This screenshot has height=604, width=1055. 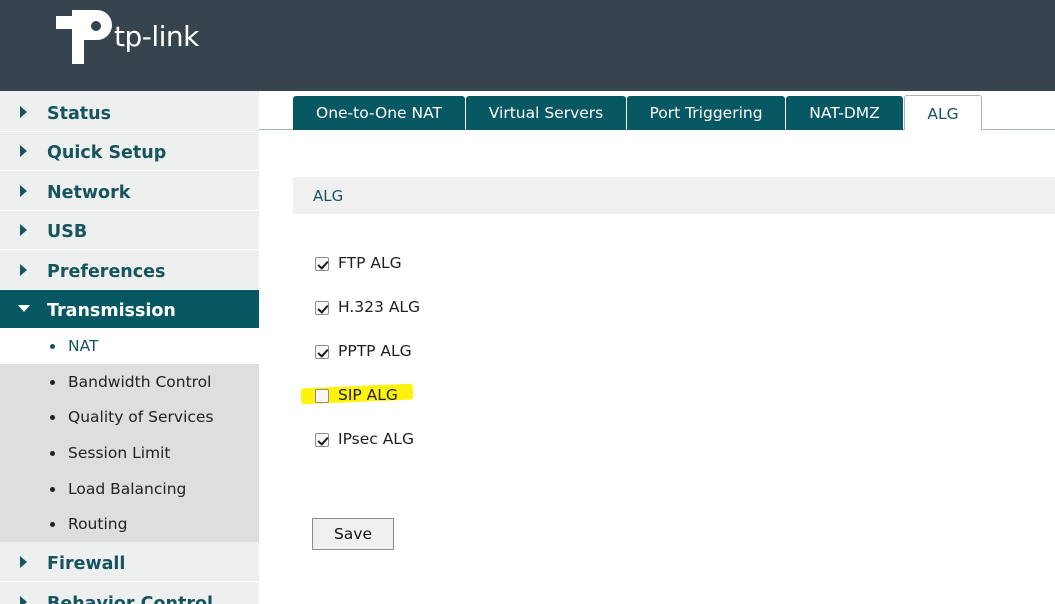 I want to click on ipsec-alg-checkbox, so click(x=322, y=440).